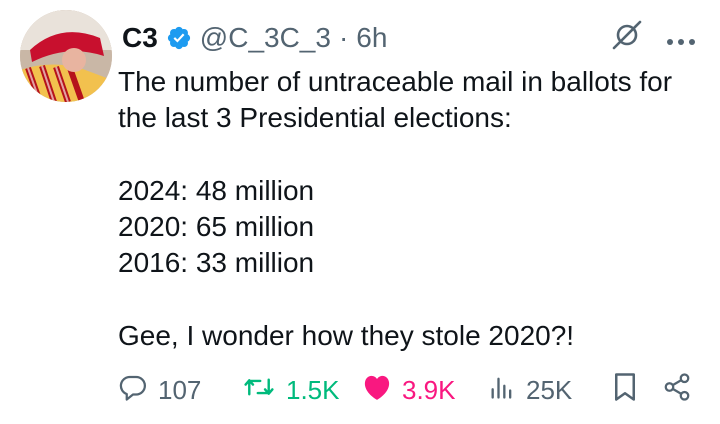 This screenshot has width=720, height=424. I want to click on bookmark-icon, so click(625, 390).